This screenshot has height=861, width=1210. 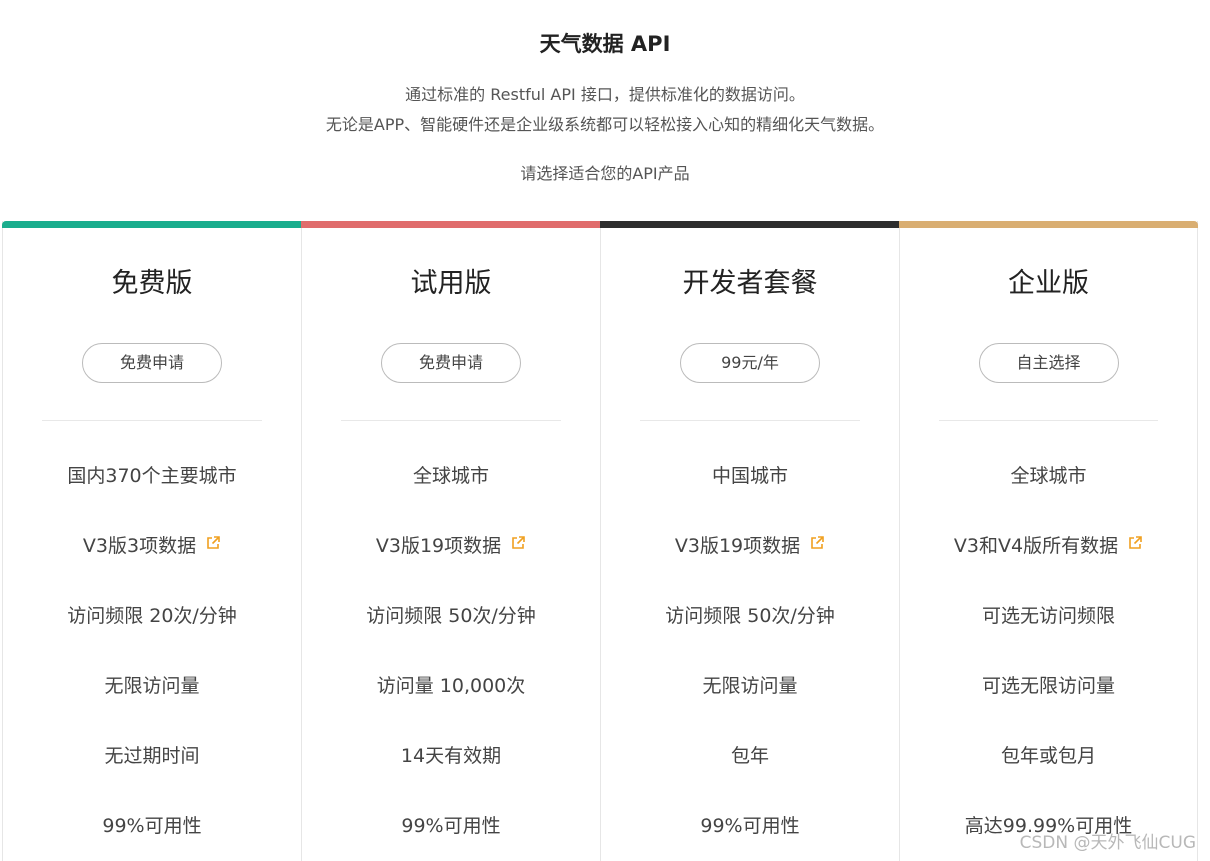 What do you see at coordinates (451, 756) in the screenshot?
I see `feature-validity: 14天有效期` at bounding box center [451, 756].